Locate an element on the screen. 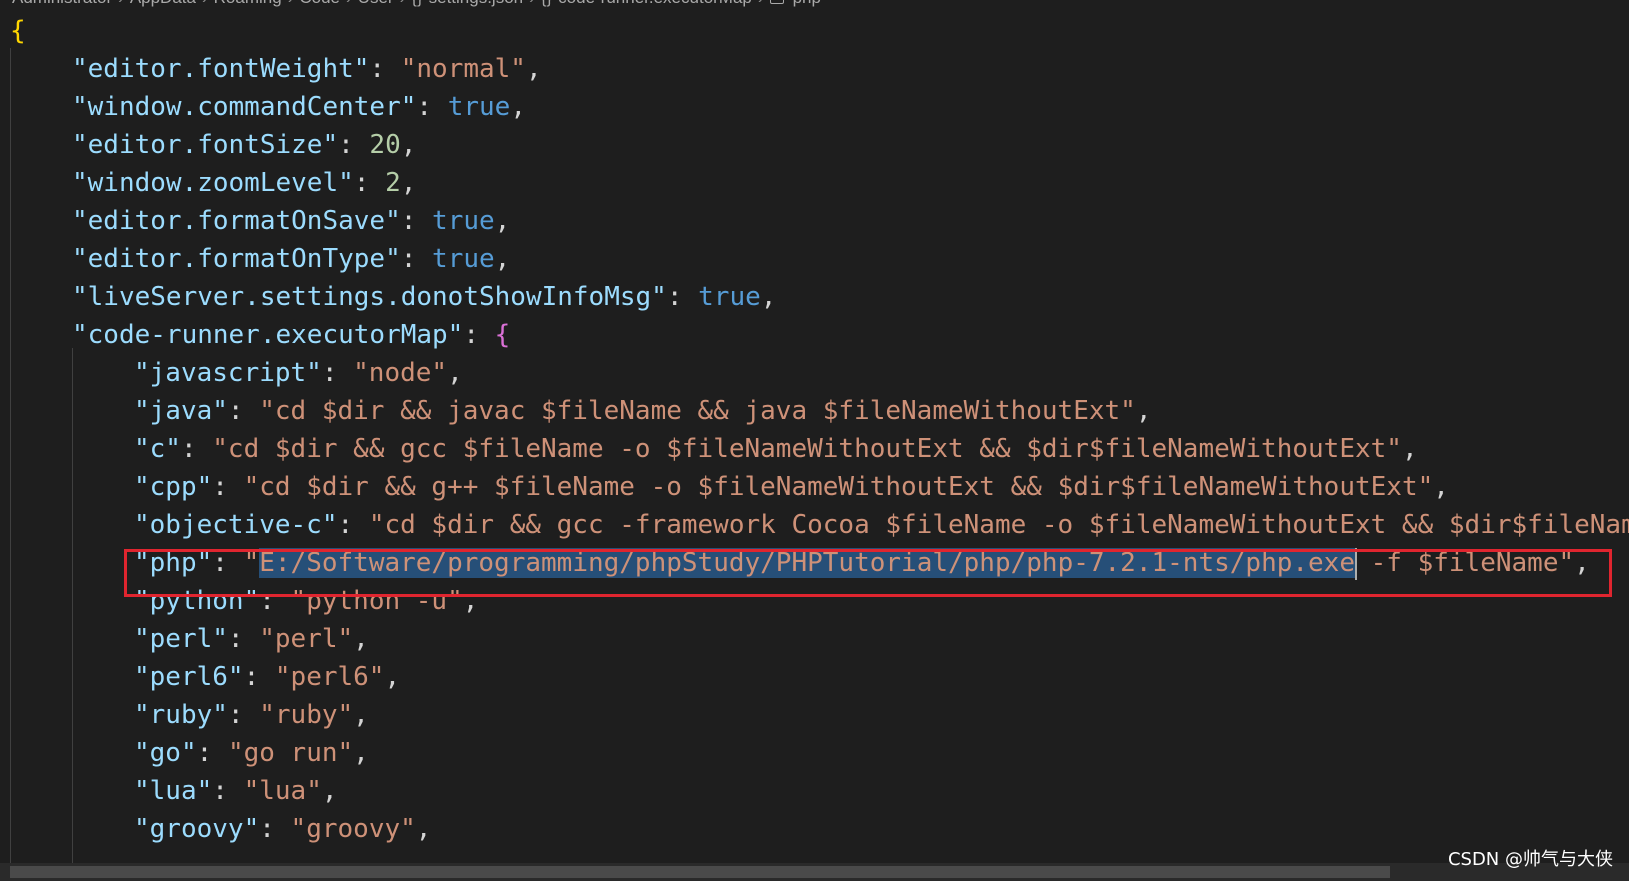 The width and height of the screenshot is (1629, 881). code-line-10: "javascript": "node", is located at coordinates (298, 373).